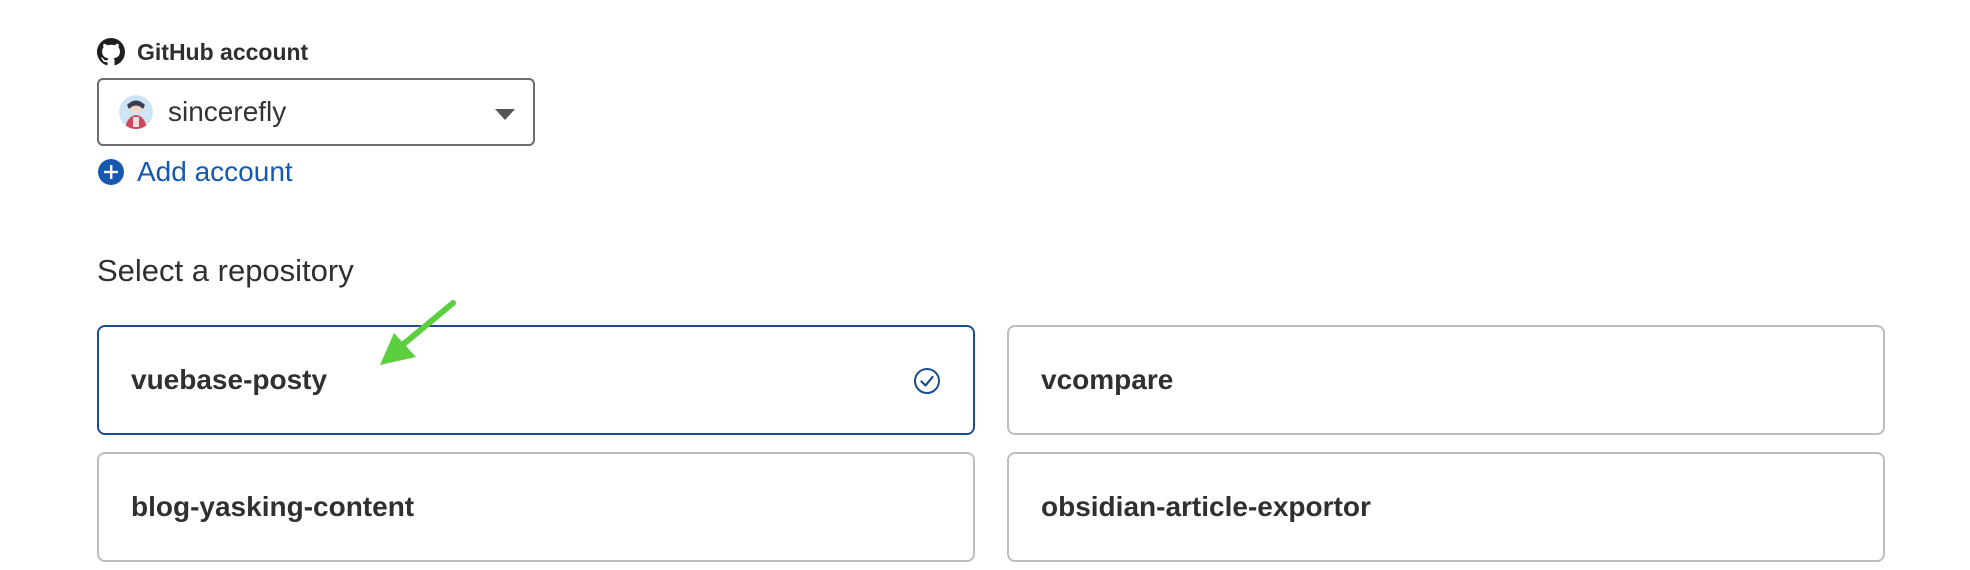 This screenshot has width=1970, height=570. Describe the element at coordinates (927, 381) in the screenshot. I see `check-circle-icon` at that location.